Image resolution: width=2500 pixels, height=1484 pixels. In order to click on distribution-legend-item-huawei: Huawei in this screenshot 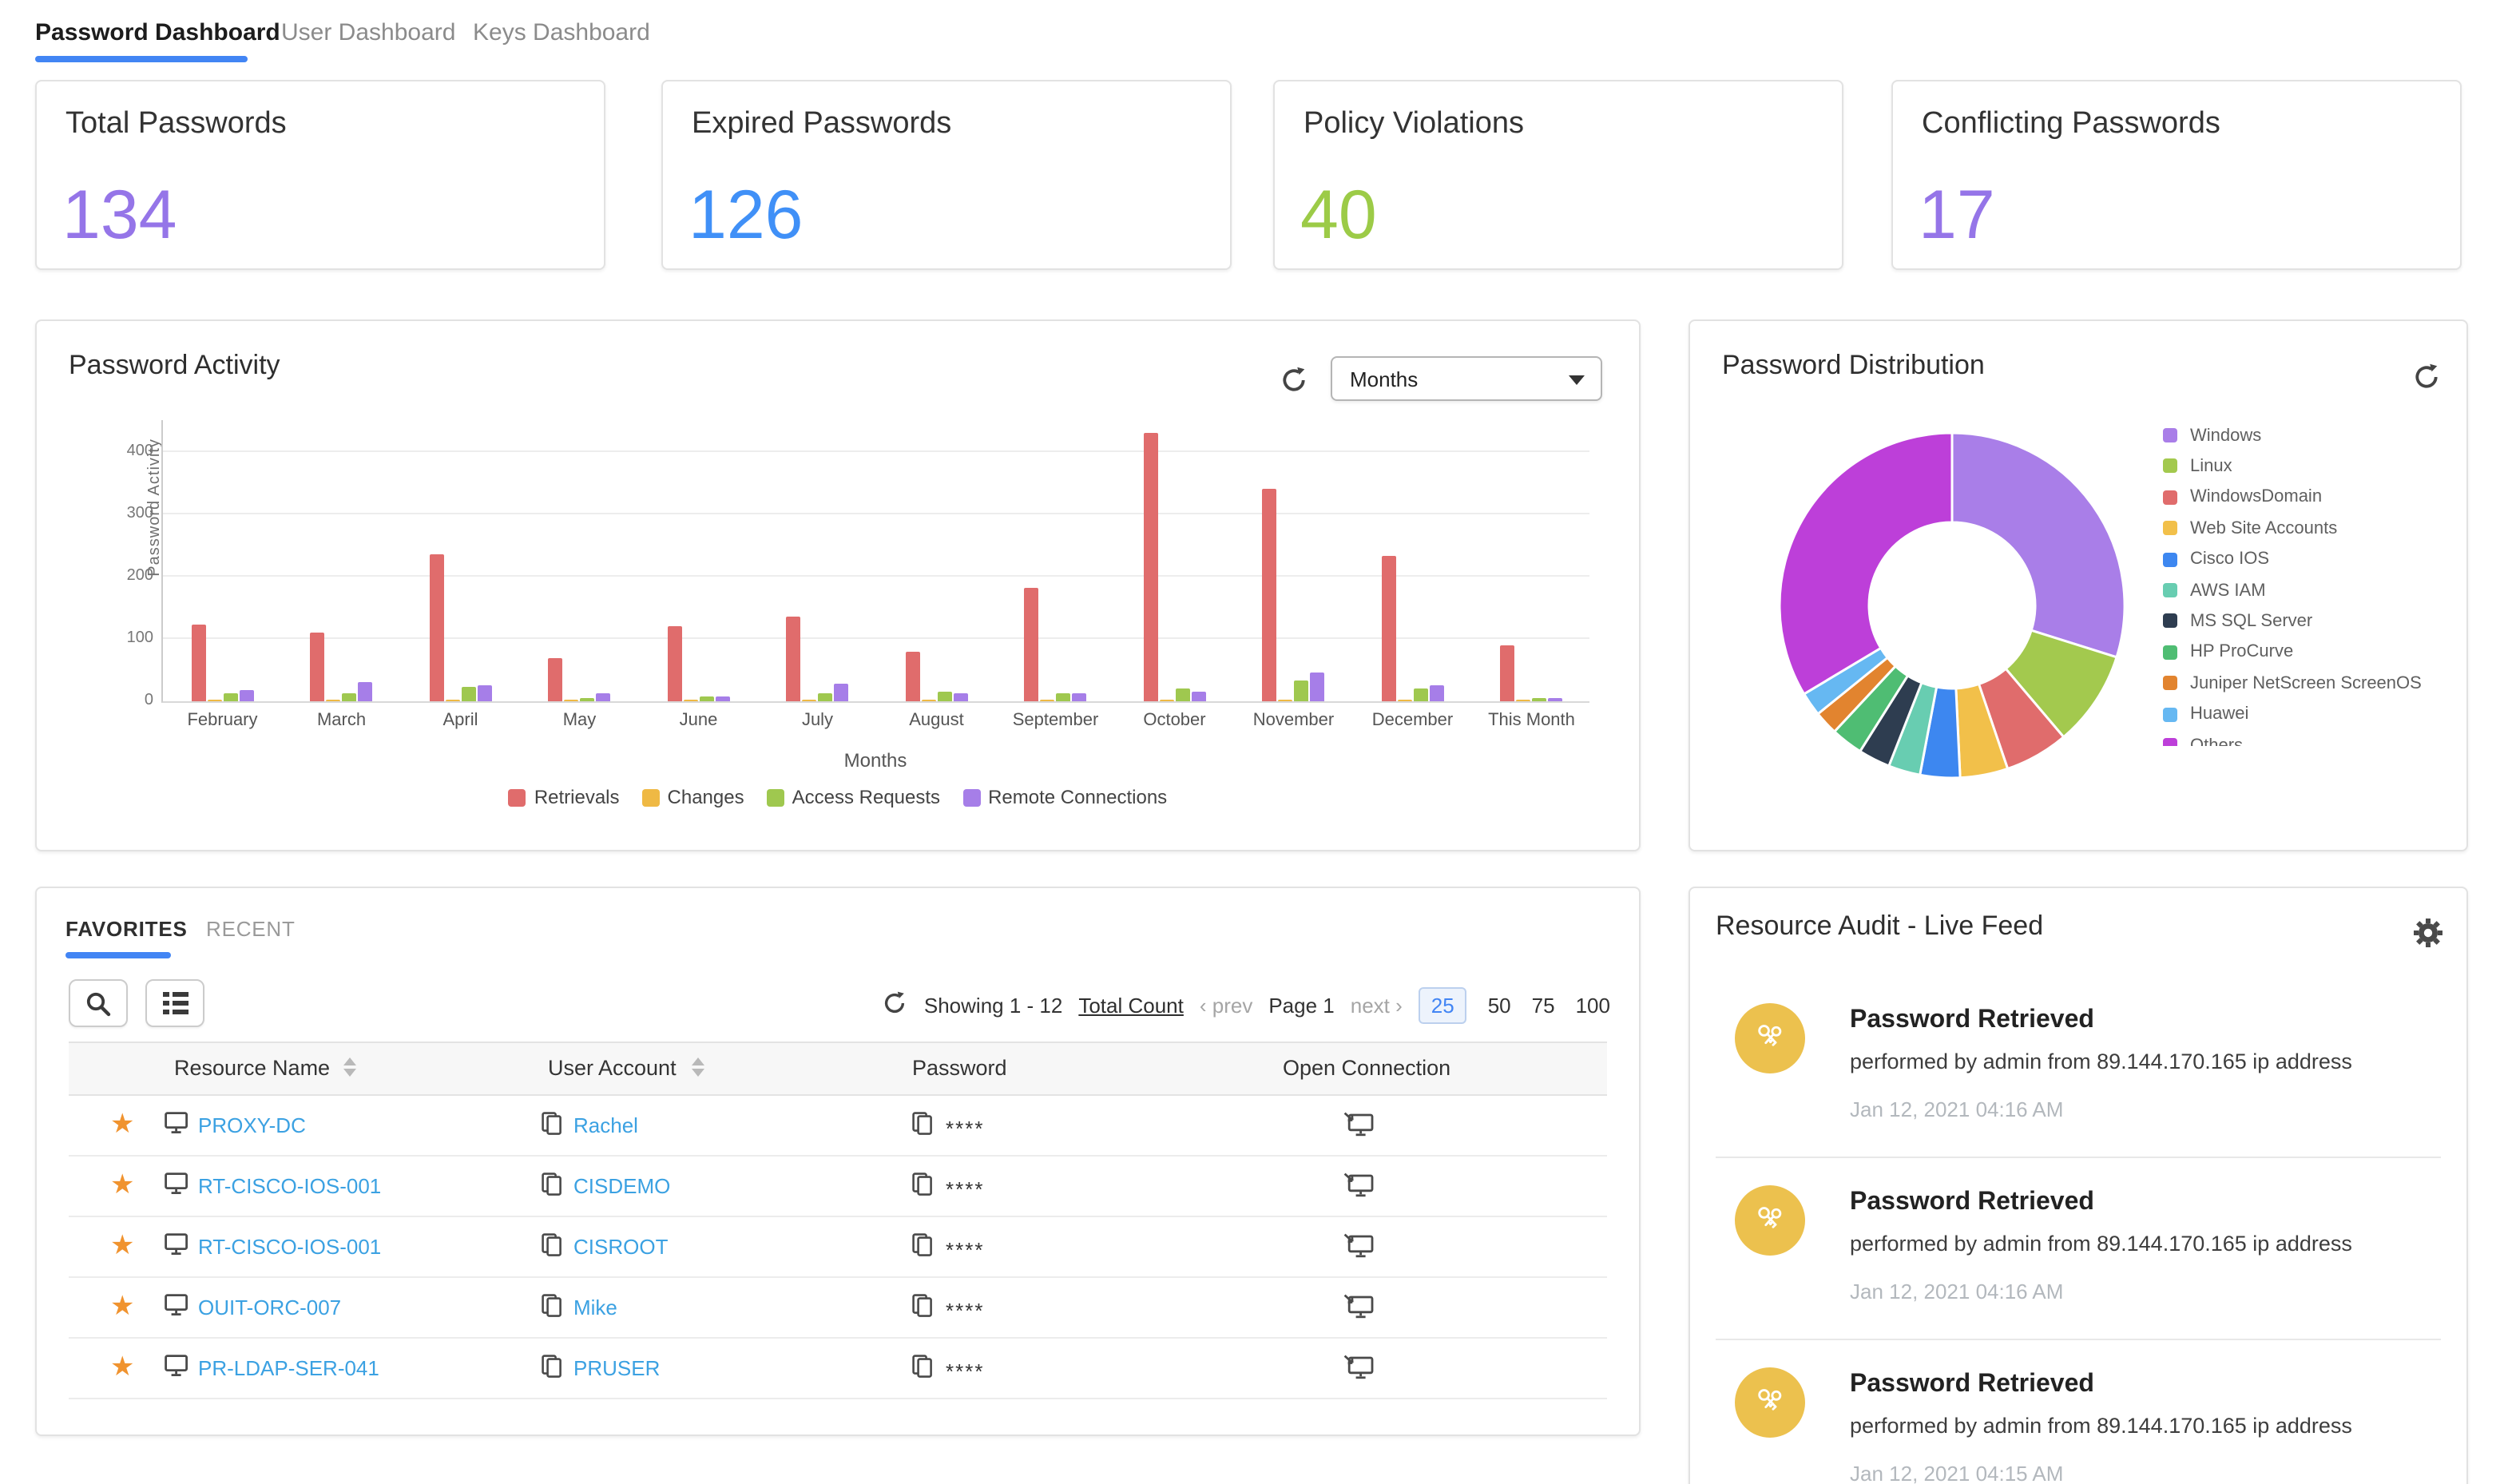, I will do `click(2205, 714)`.